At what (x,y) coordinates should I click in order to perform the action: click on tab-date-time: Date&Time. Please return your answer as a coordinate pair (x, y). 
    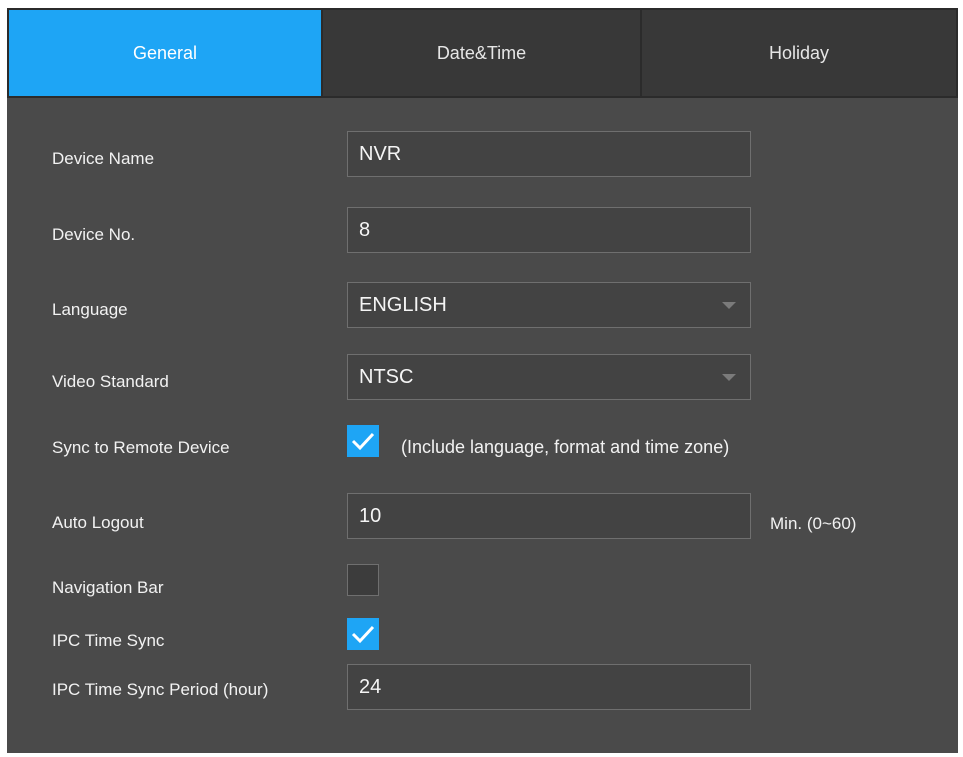
    Looking at the image, I should click on (481, 53).